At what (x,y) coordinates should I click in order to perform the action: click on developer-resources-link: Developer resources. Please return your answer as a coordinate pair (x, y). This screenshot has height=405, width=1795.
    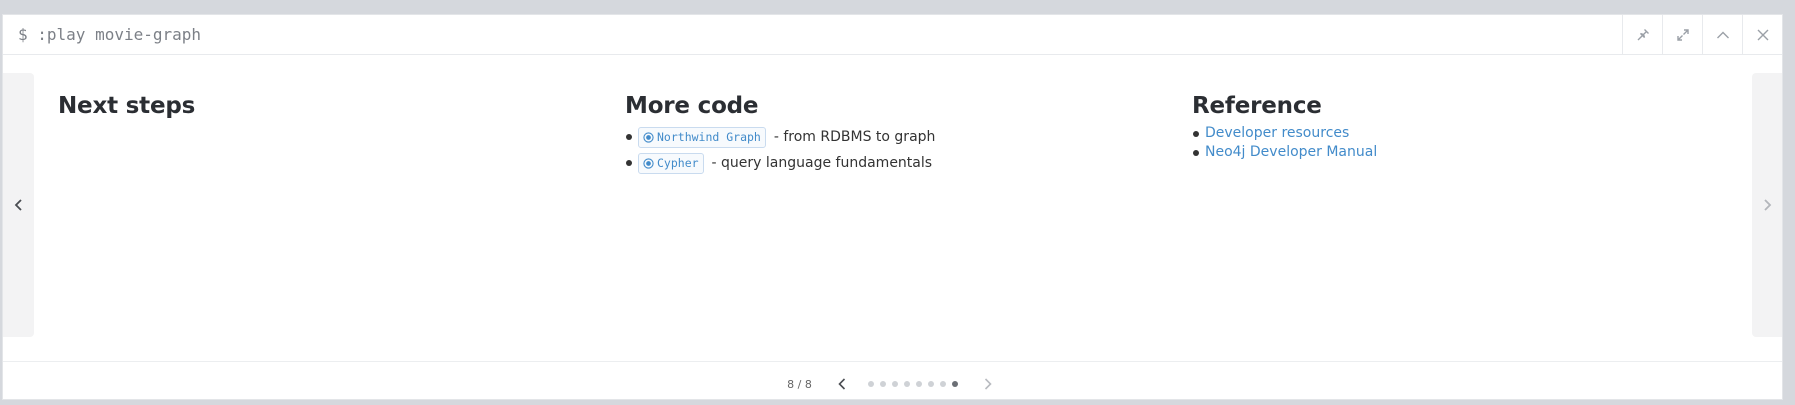
    Looking at the image, I should click on (1277, 133).